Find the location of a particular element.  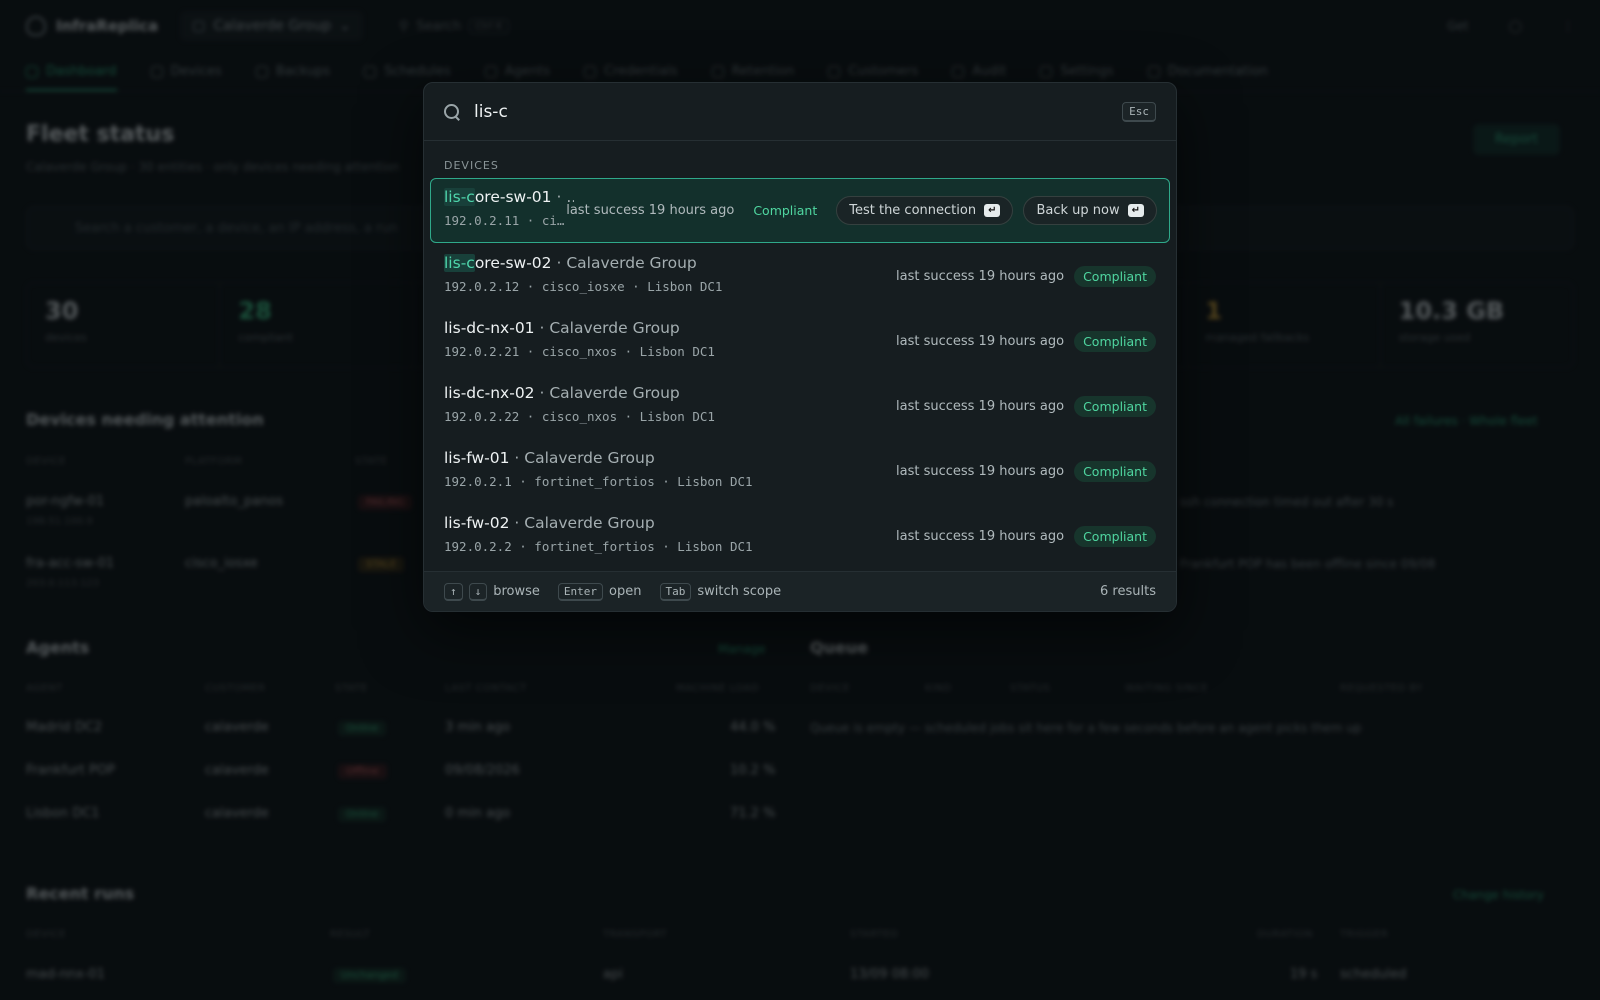

result-count: 6 results is located at coordinates (1128, 591).